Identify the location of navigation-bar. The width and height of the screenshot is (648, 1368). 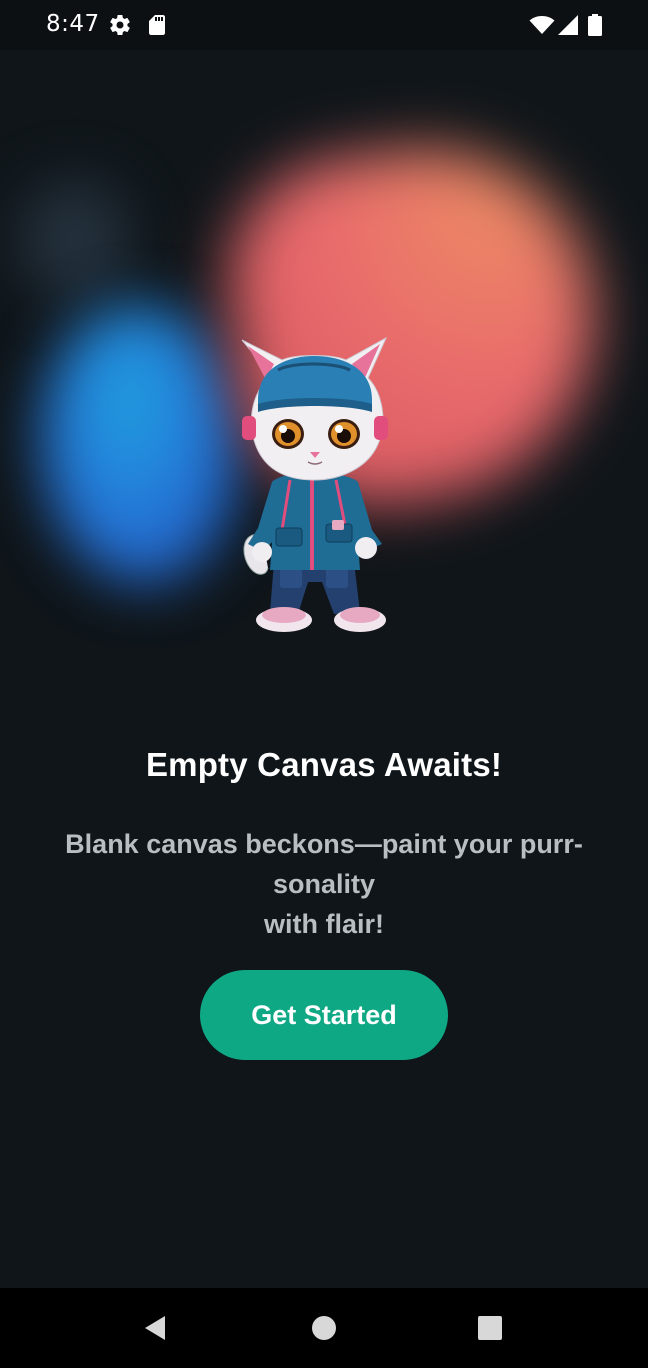
(324, 1328).